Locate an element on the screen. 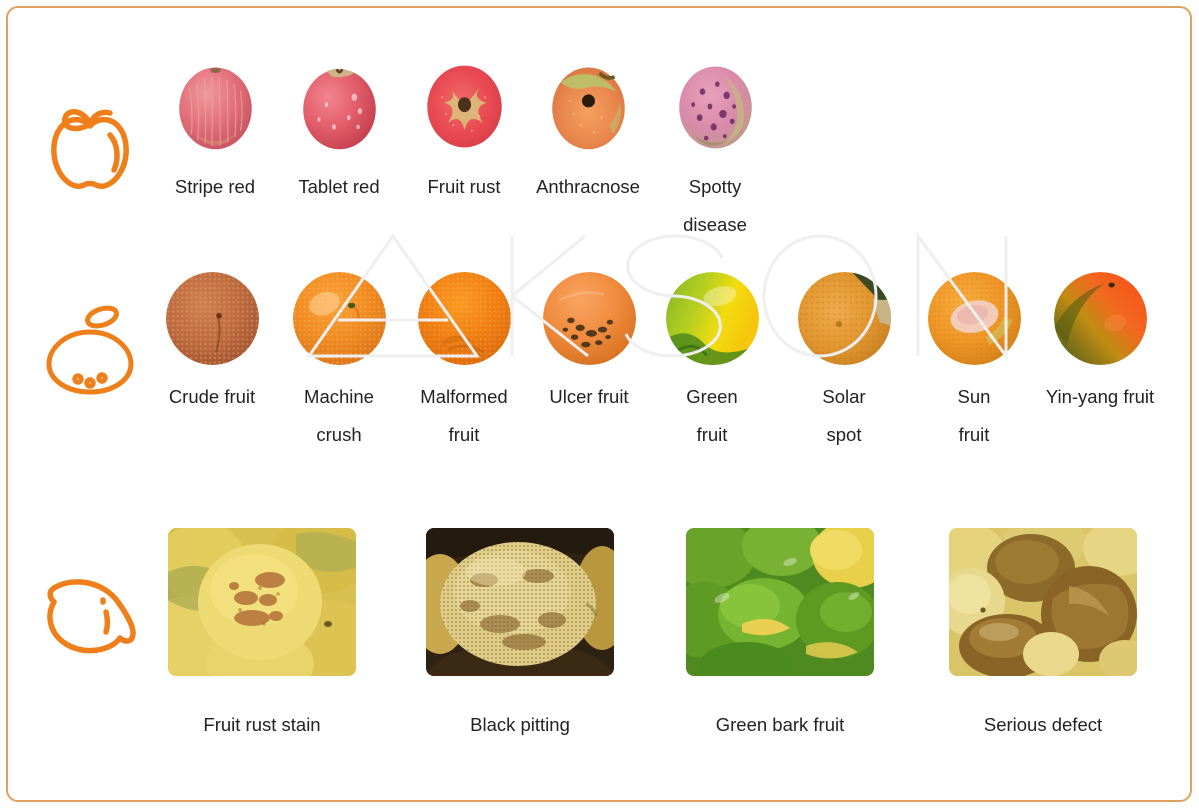  orange-machine-crush-image is located at coordinates (339, 318).